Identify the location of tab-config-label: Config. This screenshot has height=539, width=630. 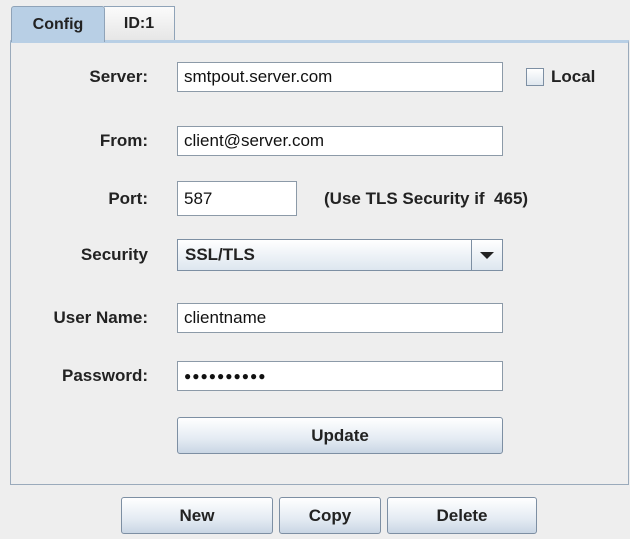
(58, 24).